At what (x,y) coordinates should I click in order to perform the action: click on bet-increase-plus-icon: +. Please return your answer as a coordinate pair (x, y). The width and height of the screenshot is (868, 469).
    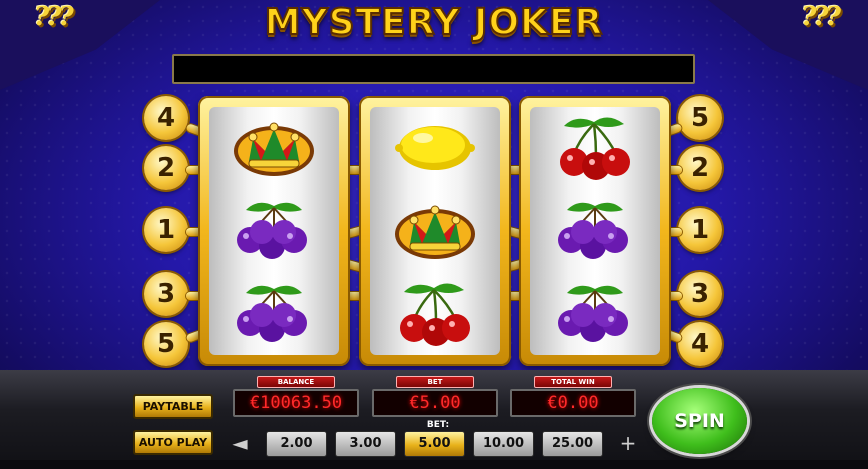
    Looking at the image, I should click on (628, 443).